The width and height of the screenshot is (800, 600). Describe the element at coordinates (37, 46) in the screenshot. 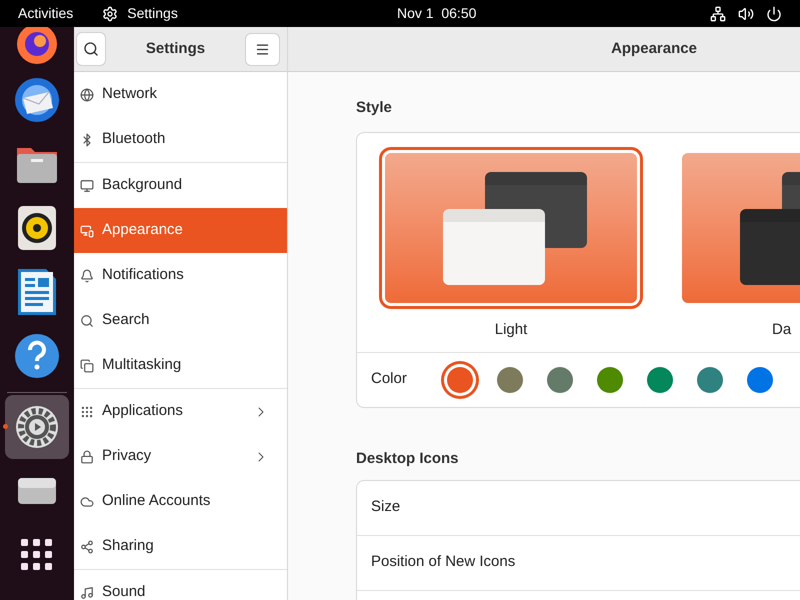

I see `fox-globe-icon` at that location.